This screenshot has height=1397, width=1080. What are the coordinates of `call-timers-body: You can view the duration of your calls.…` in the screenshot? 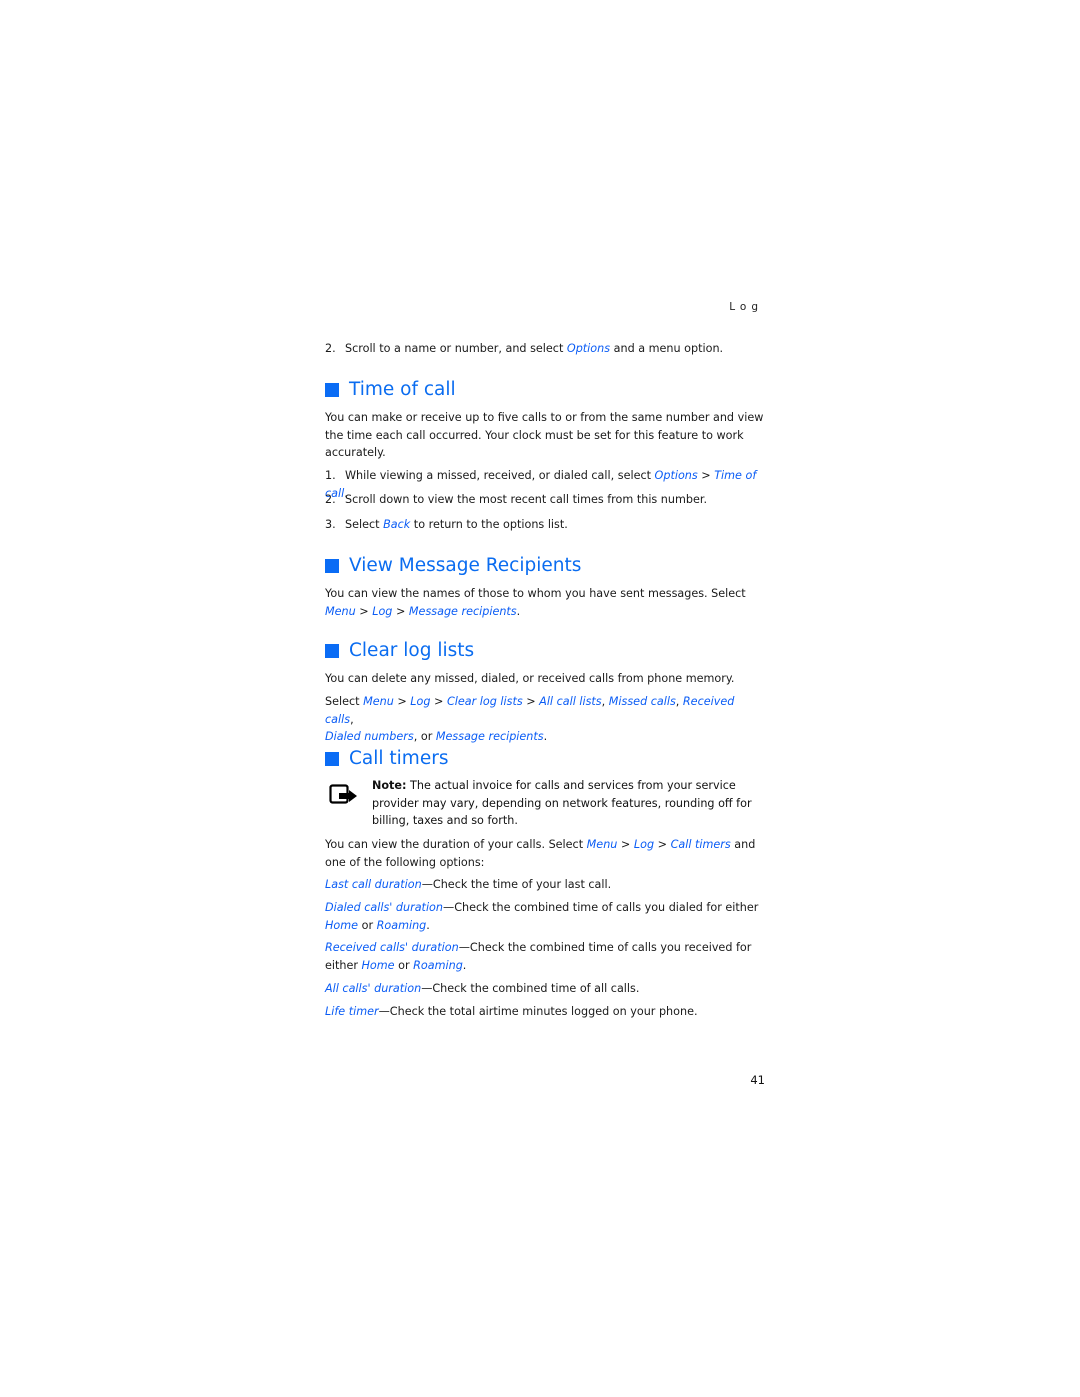 It's located at (540, 853).